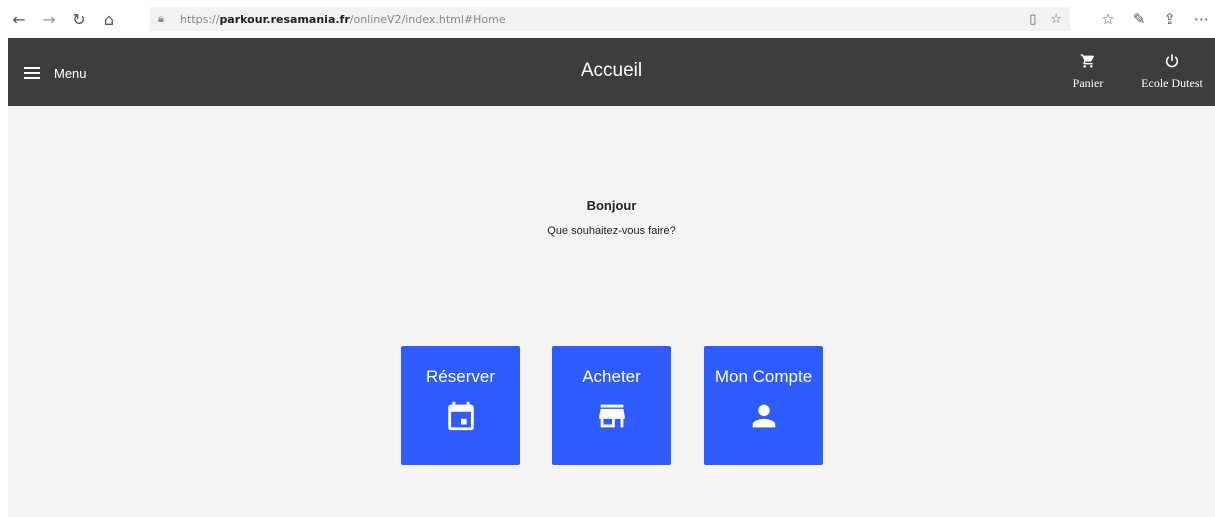 Image resolution: width=1215 pixels, height=517 pixels. I want to click on greeting-question: Que souhaitez-vous faire?, so click(611, 231).